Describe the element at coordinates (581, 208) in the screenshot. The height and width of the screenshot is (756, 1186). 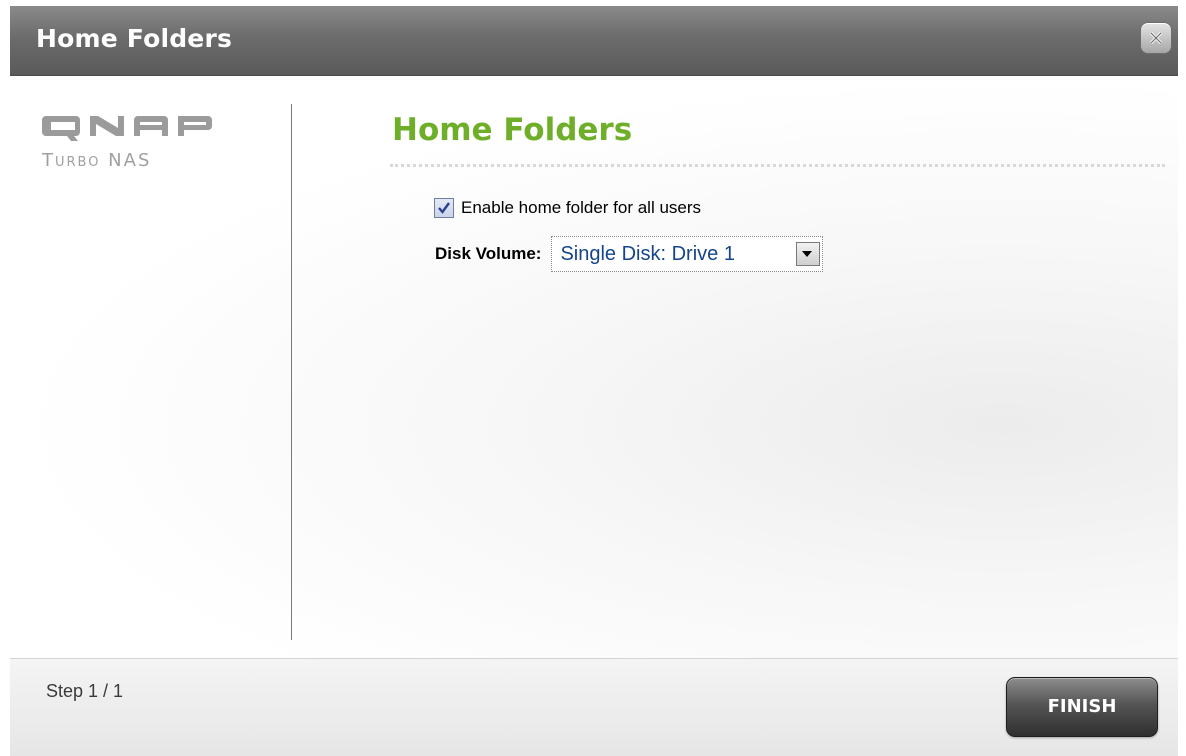
I see `enable-home-folder-label: Enable home folder for all users` at that location.